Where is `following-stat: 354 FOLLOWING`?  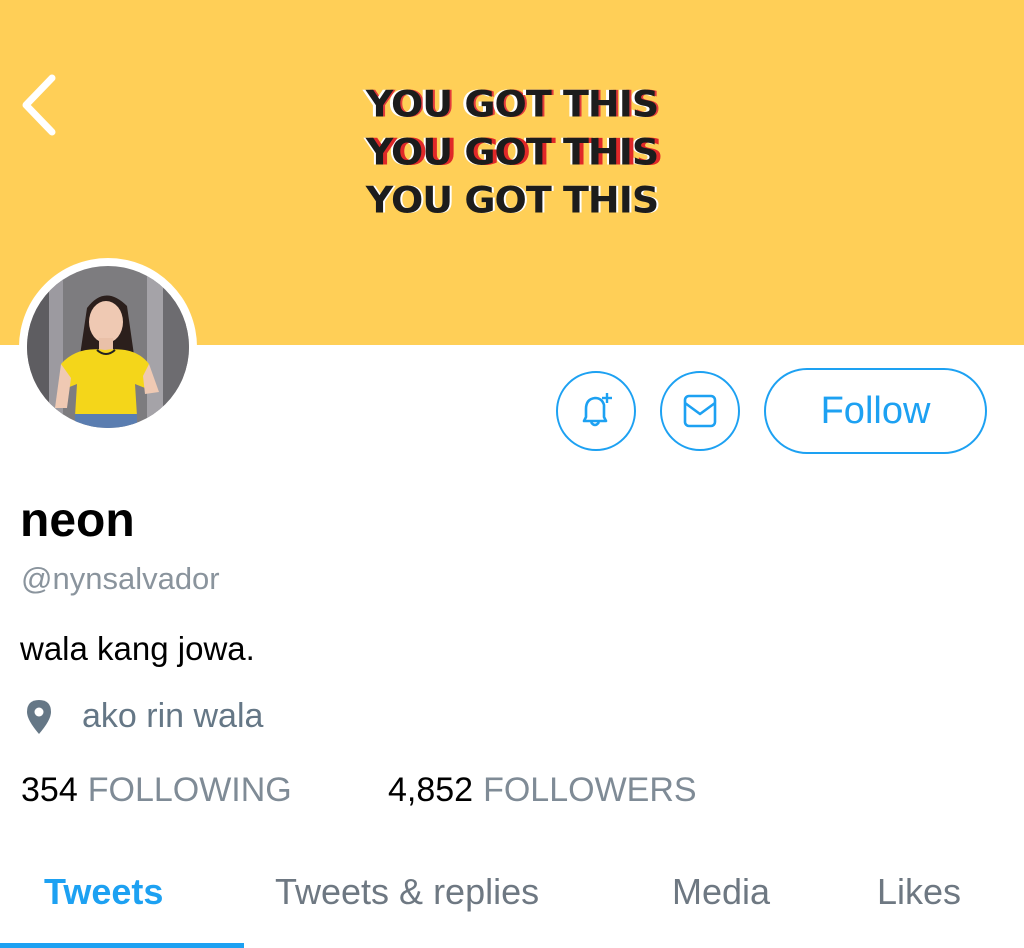 following-stat: 354 FOLLOWING is located at coordinates (156, 790).